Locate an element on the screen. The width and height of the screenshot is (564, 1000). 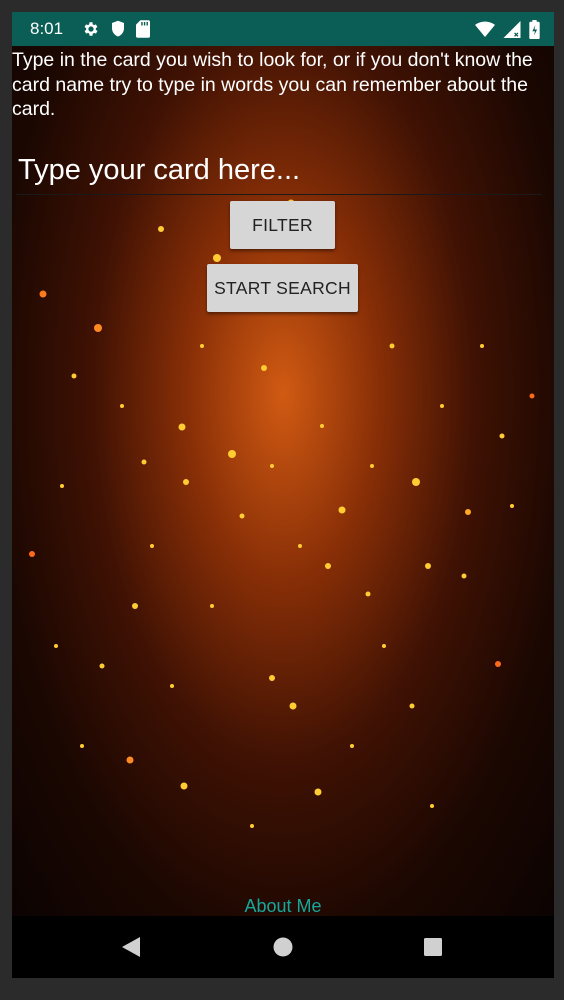
battery-icon is located at coordinates (534, 29).